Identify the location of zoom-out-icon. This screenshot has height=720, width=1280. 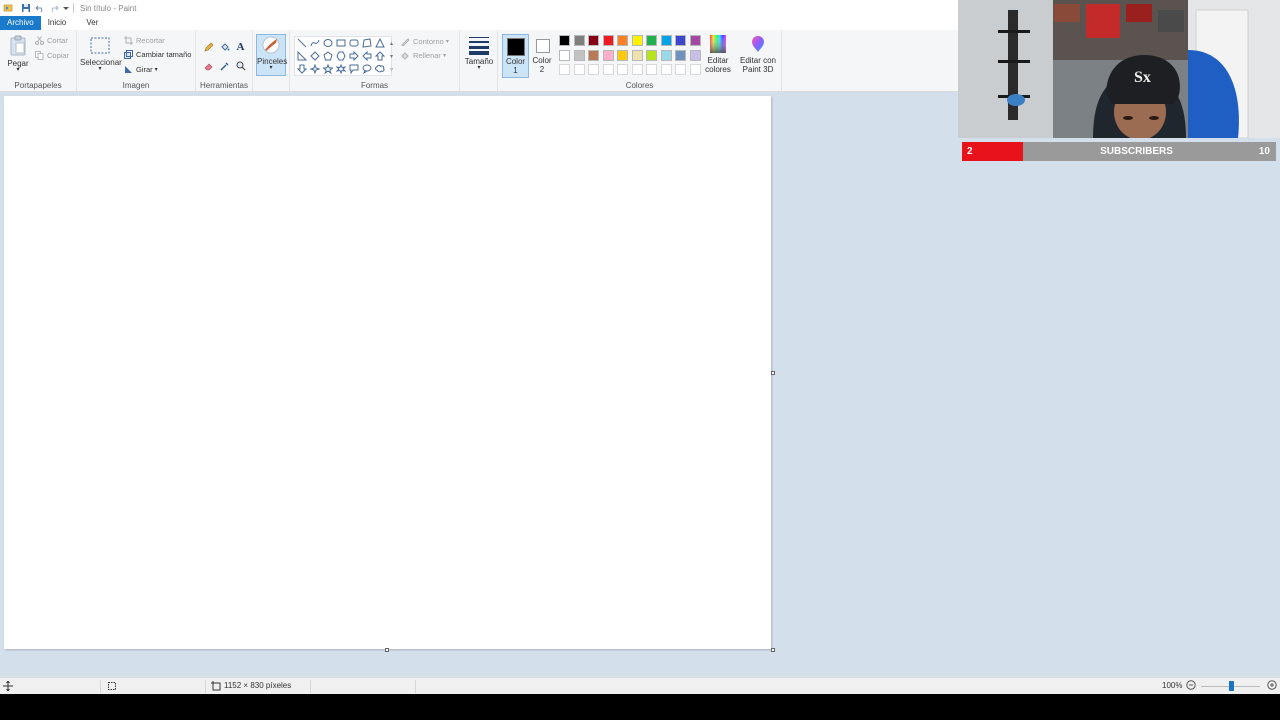
(1191, 686).